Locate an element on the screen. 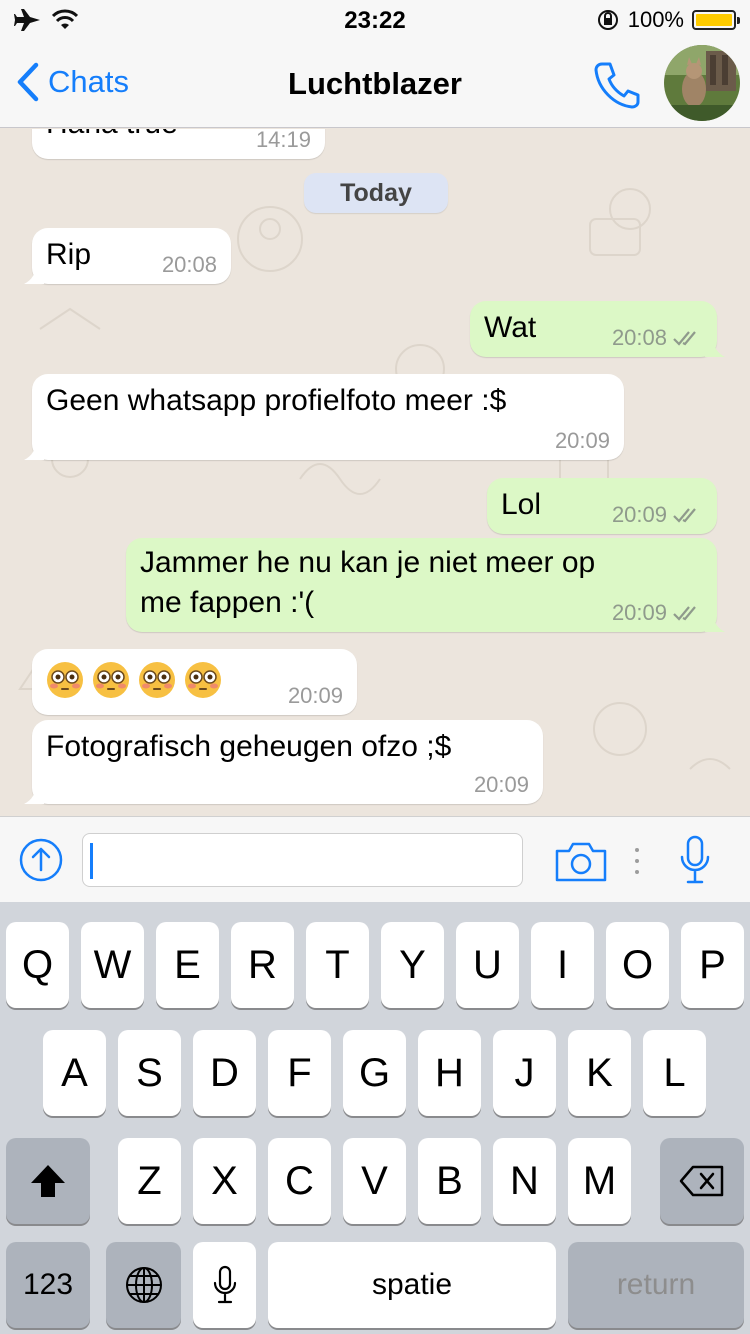  separator-dots-icon is located at coordinates (637, 861).